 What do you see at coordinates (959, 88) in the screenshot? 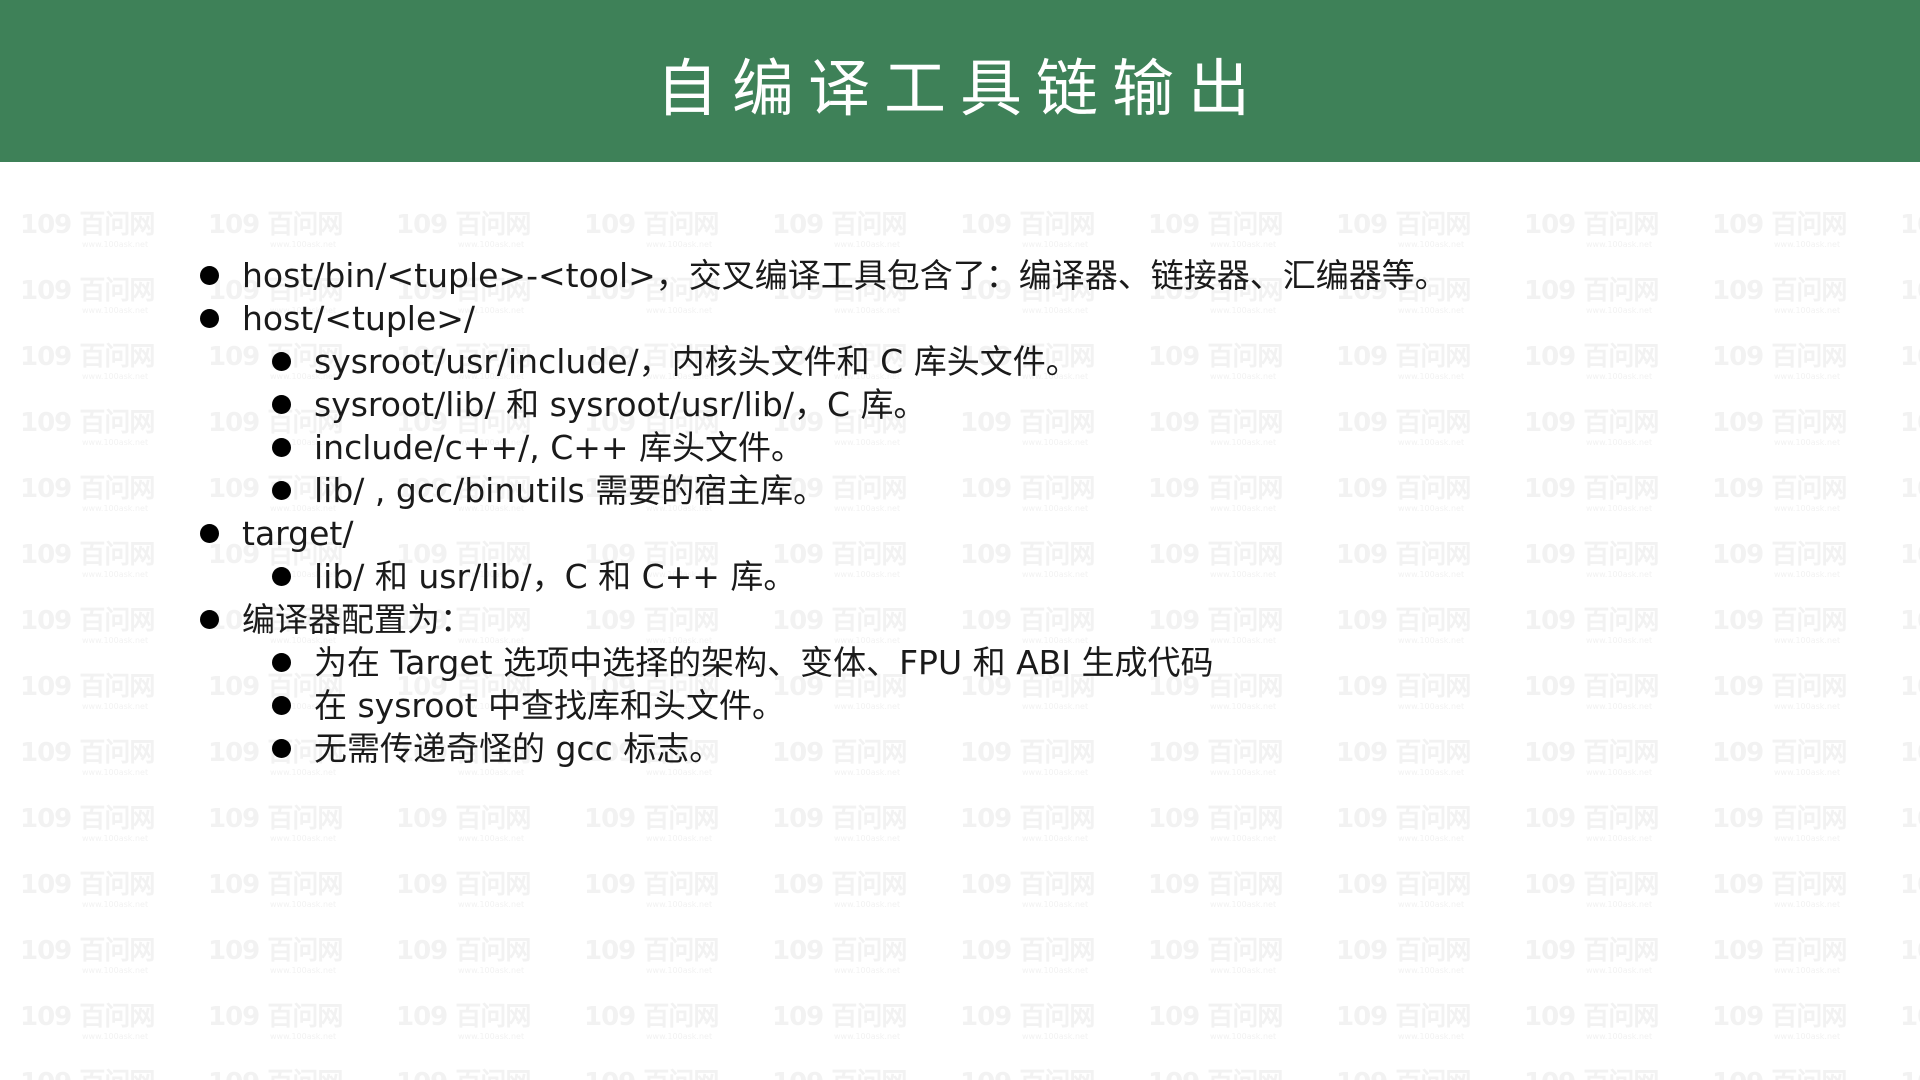
I see `slide-title: 自编译工具链输出` at bounding box center [959, 88].